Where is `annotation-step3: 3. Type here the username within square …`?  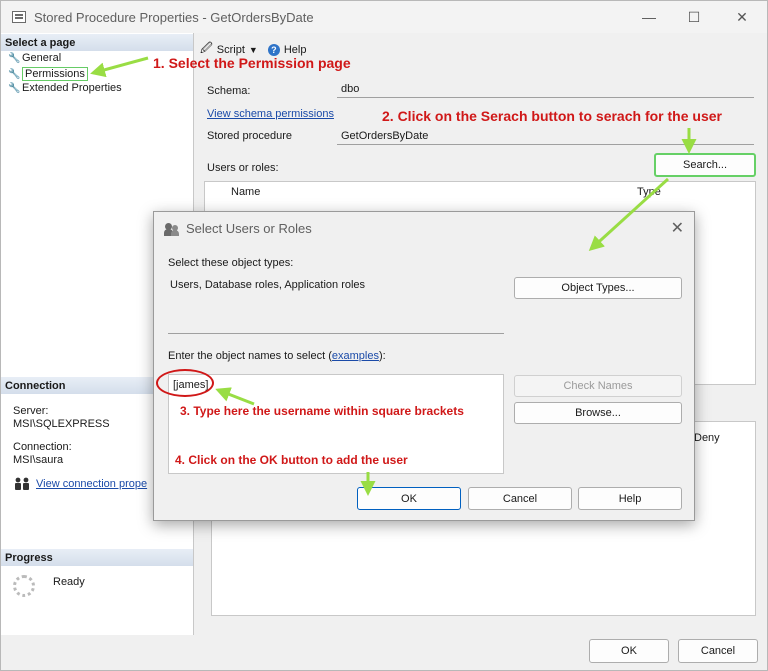
annotation-step3: 3. Type here the username within square … is located at coordinates (322, 411).